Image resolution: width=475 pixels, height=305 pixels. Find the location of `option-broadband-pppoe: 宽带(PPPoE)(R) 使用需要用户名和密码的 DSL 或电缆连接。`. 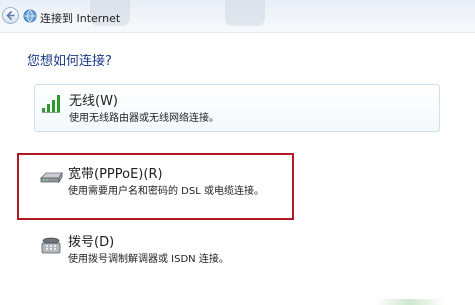

option-broadband-pppoe: 宽带(PPPoE)(R) 使用需要用户名和密码的 DSL 或电缆连接。 is located at coordinates (237, 183).